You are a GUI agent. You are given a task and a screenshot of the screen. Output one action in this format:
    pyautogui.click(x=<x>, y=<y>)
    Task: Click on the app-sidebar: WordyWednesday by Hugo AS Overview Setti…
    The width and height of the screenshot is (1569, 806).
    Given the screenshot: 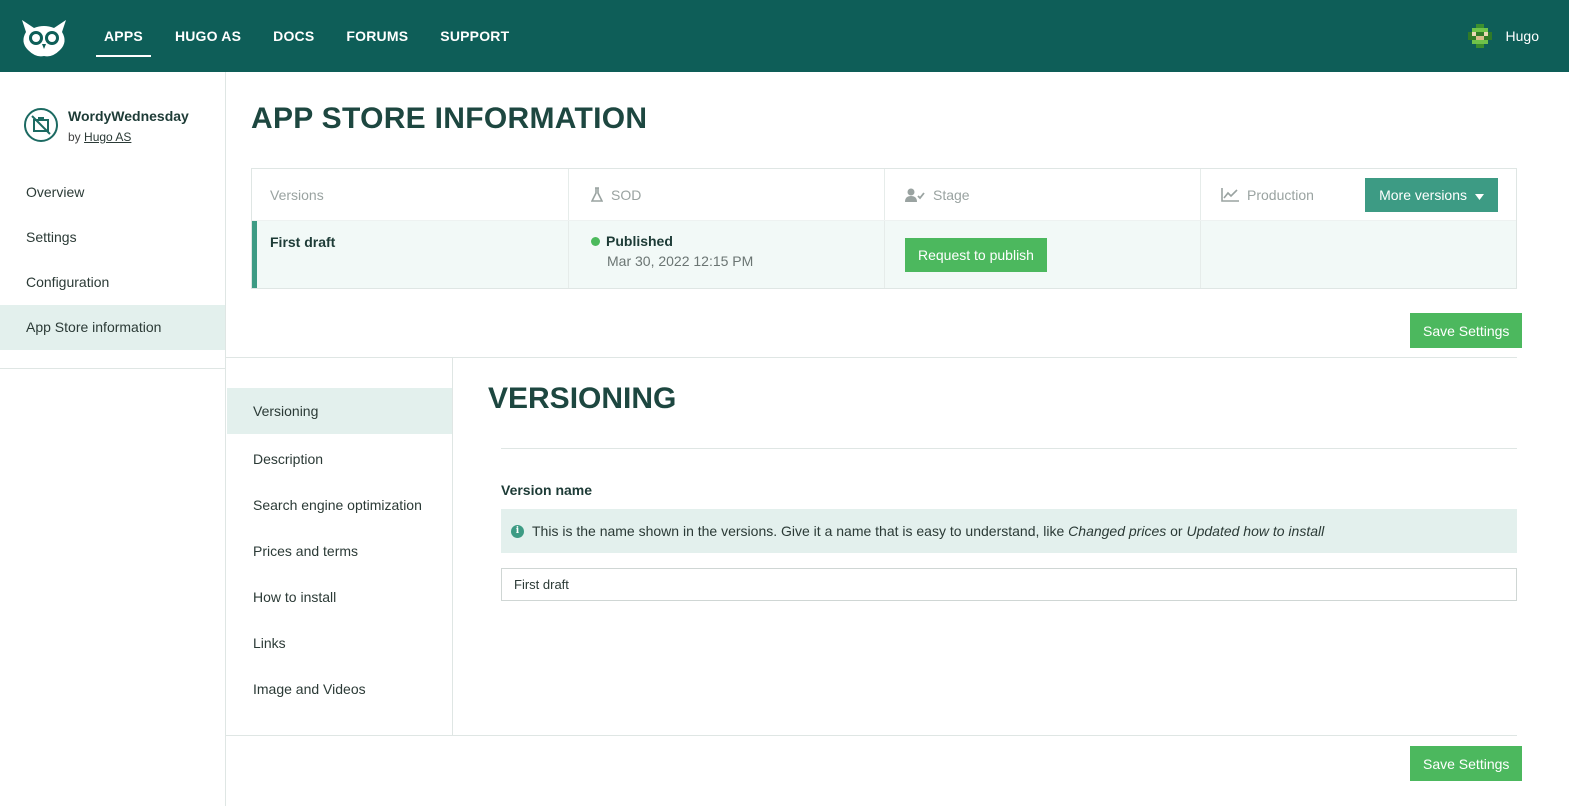 What is the action you would take?
    pyautogui.click(x=113, y=439)
    